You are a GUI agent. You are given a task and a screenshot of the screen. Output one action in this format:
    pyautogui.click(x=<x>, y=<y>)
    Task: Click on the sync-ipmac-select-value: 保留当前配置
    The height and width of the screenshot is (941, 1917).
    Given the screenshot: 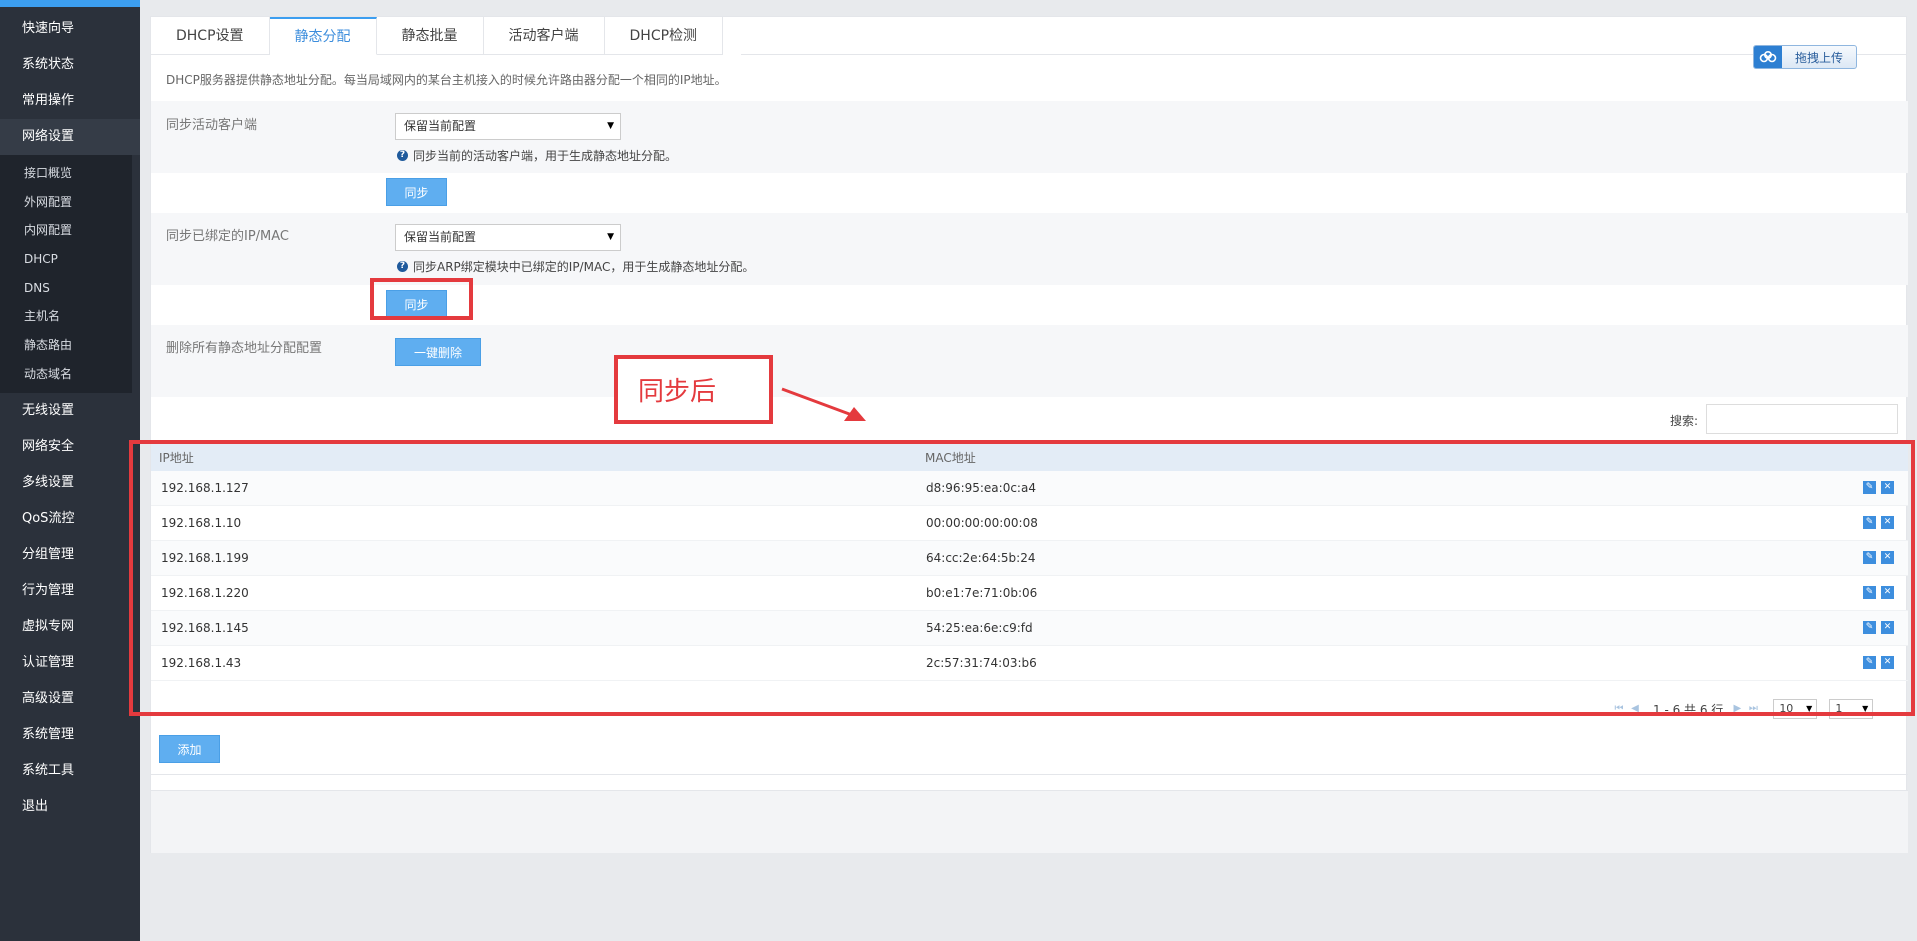 What is the action you would take?
    pyautogui.click(x=440, y=237)
    